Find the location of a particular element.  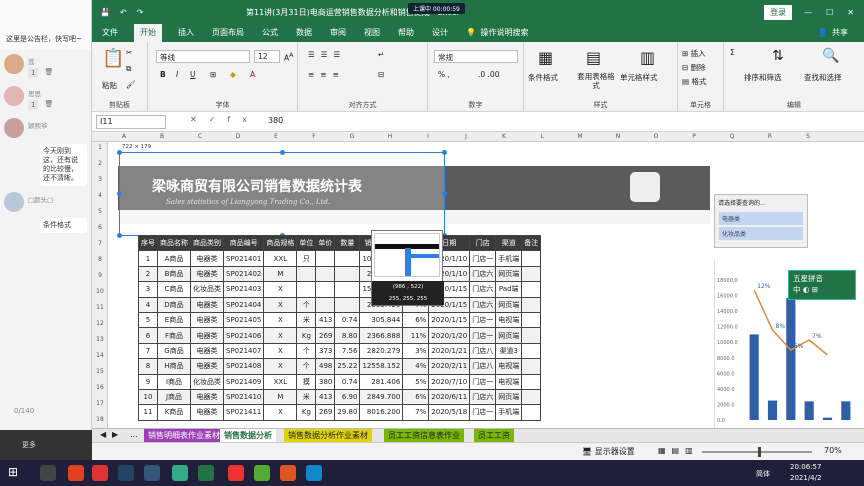

column-header: 渠道 is located at coordinates (509, 243).